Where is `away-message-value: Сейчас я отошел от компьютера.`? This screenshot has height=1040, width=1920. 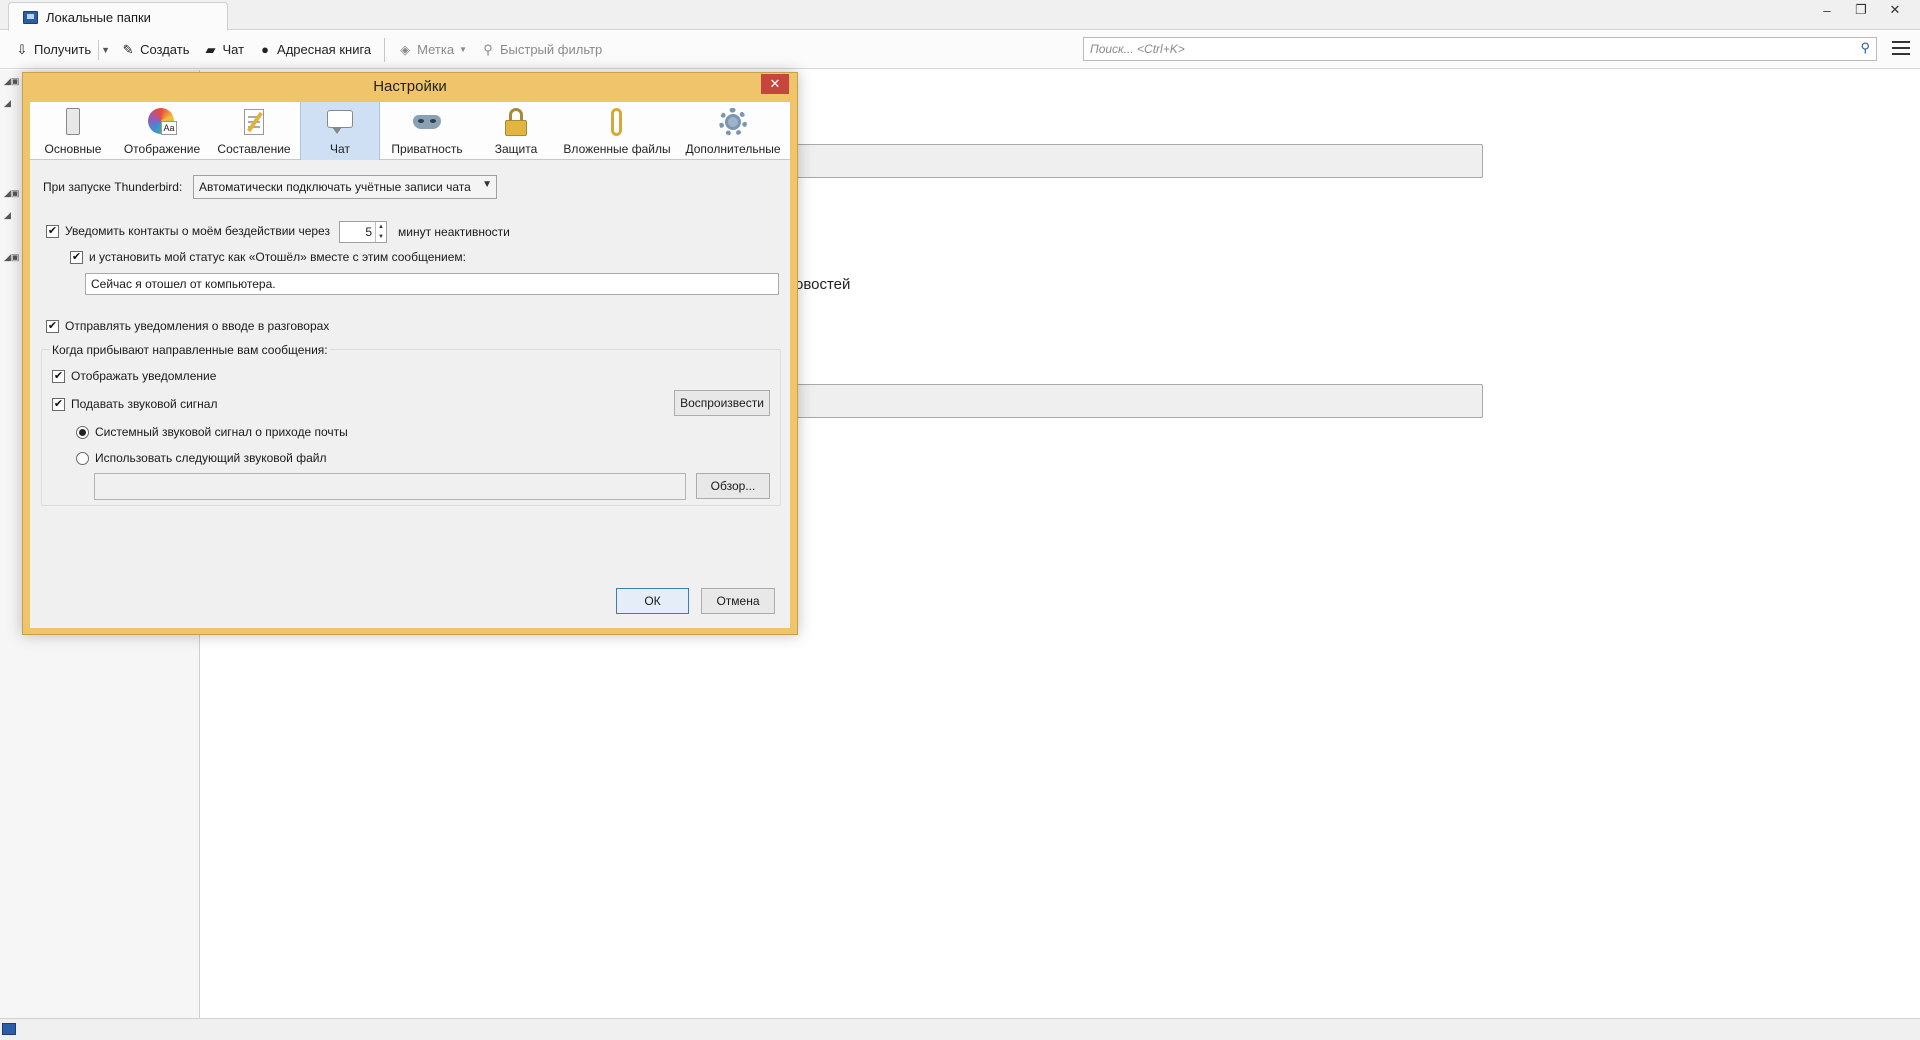 away-message-value: Сейчас я отошел от компьютера. is located at coordinates (183, 284).